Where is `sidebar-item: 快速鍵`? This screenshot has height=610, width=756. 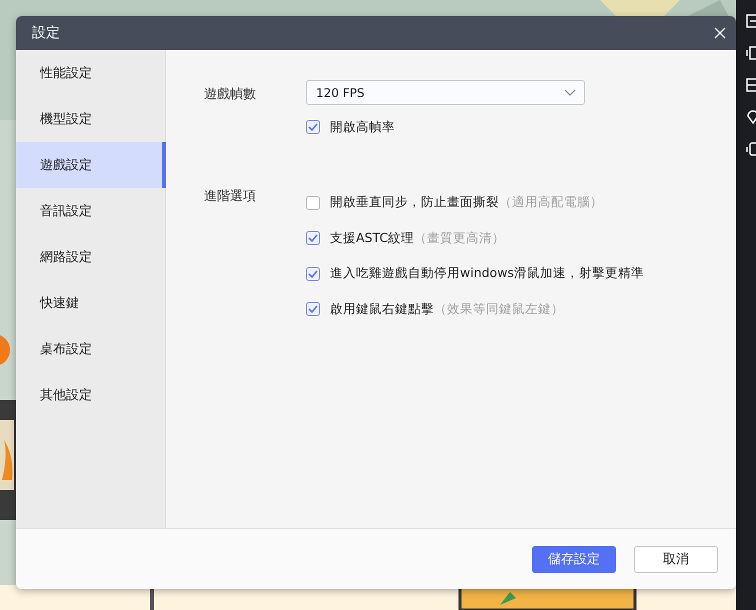
sidebar-item: 快速鍵 is located at coordinates (91, 303).